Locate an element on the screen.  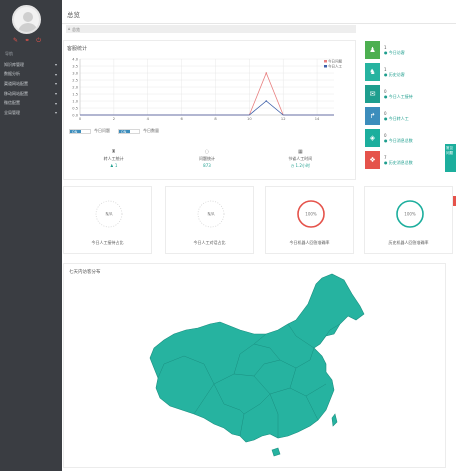
gauge-card-human-dialog: N/A 今日人工对话占比 is located at coordinates (209, 220).